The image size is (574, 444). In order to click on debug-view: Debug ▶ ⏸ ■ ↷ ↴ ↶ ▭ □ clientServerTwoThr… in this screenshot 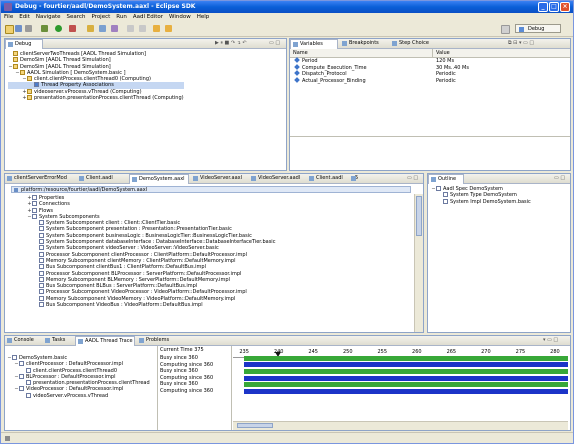, I will do `click(145, 104)`.